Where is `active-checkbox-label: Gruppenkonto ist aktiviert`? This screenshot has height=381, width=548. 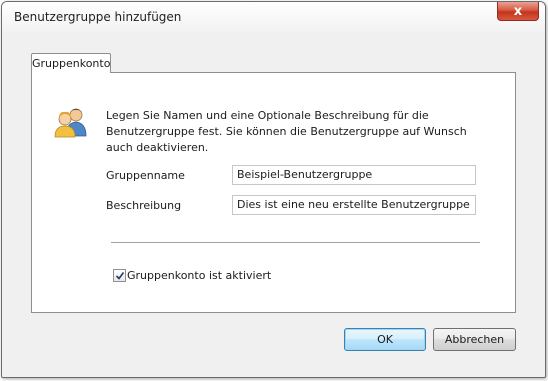
active-checkbox-label: Gruppenkonto ist aktiviert is located at coordinates (199, 275).